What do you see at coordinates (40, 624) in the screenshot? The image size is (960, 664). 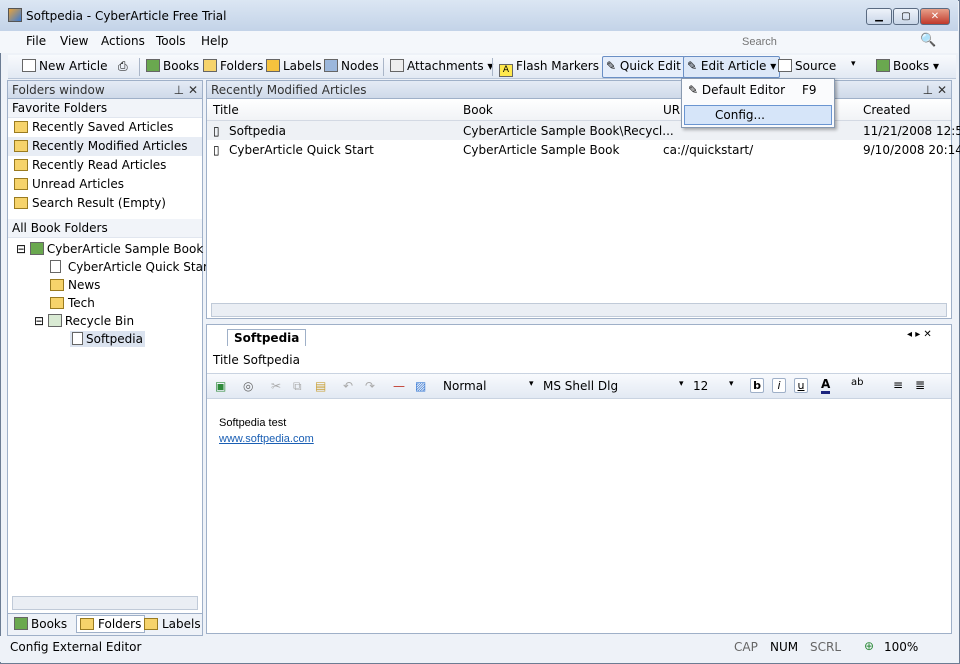 I see `tab-books: Books` at bounding box center [40, 624].